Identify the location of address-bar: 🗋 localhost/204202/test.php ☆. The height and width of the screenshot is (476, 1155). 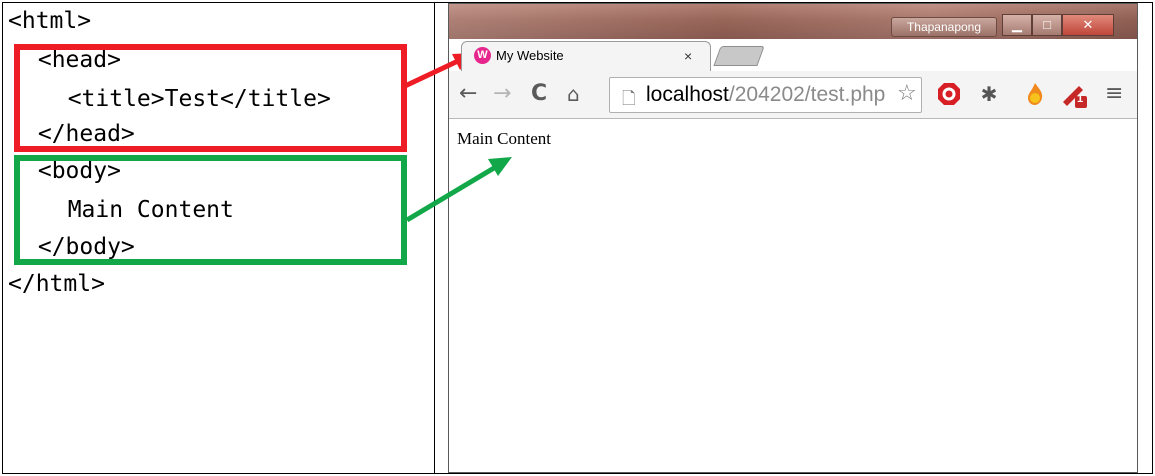
(765, 95).